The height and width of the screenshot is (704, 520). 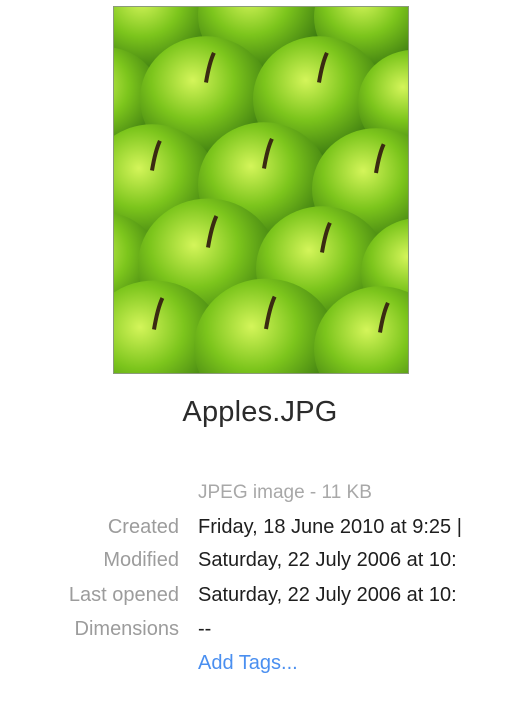 I want to click on last-opened-label: Last opened, so click(x=123, y=595).